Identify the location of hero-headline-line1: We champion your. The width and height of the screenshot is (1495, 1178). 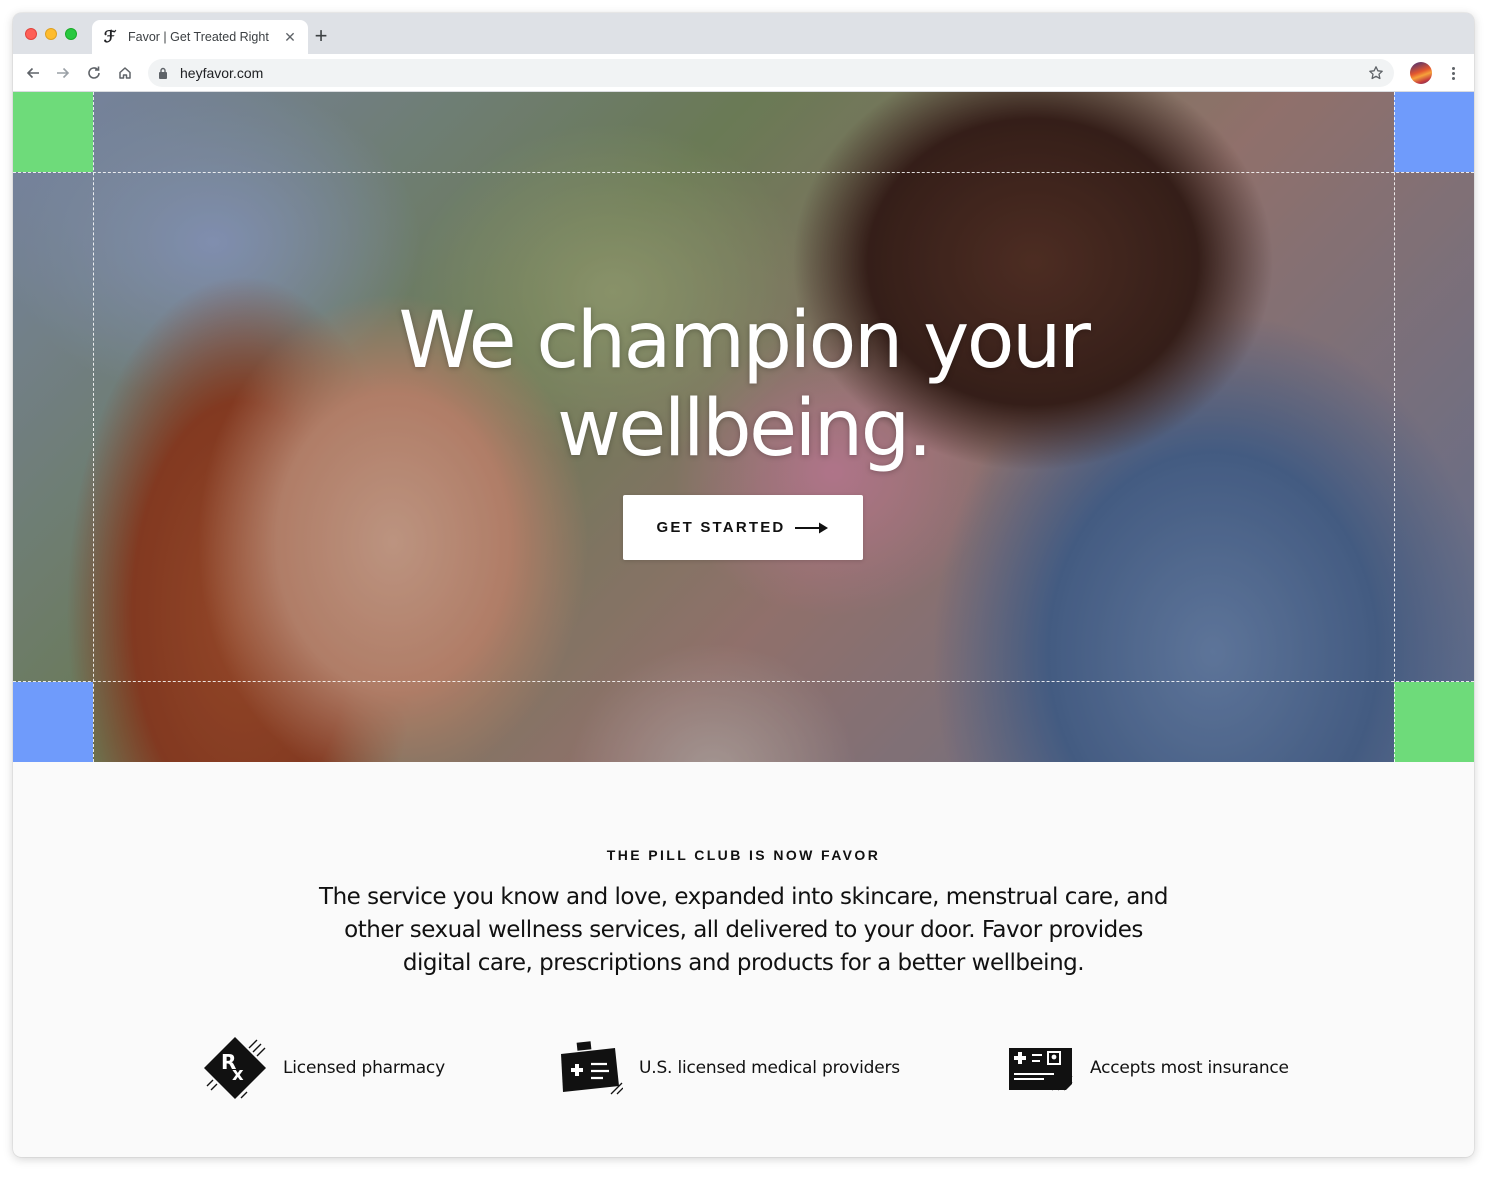
(744, 341).